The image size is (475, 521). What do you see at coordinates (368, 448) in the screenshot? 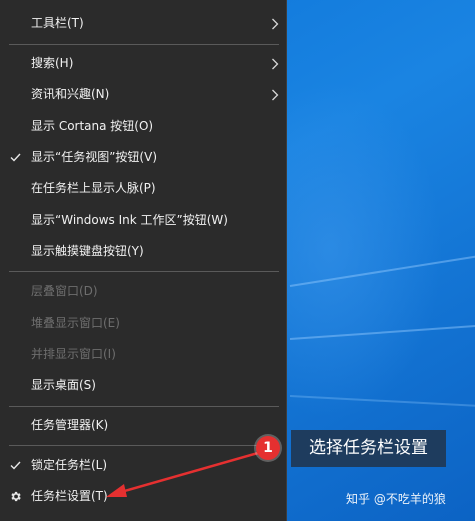
I see `callout-label: 选择任务栏设置` at bounding box center [368, 448].